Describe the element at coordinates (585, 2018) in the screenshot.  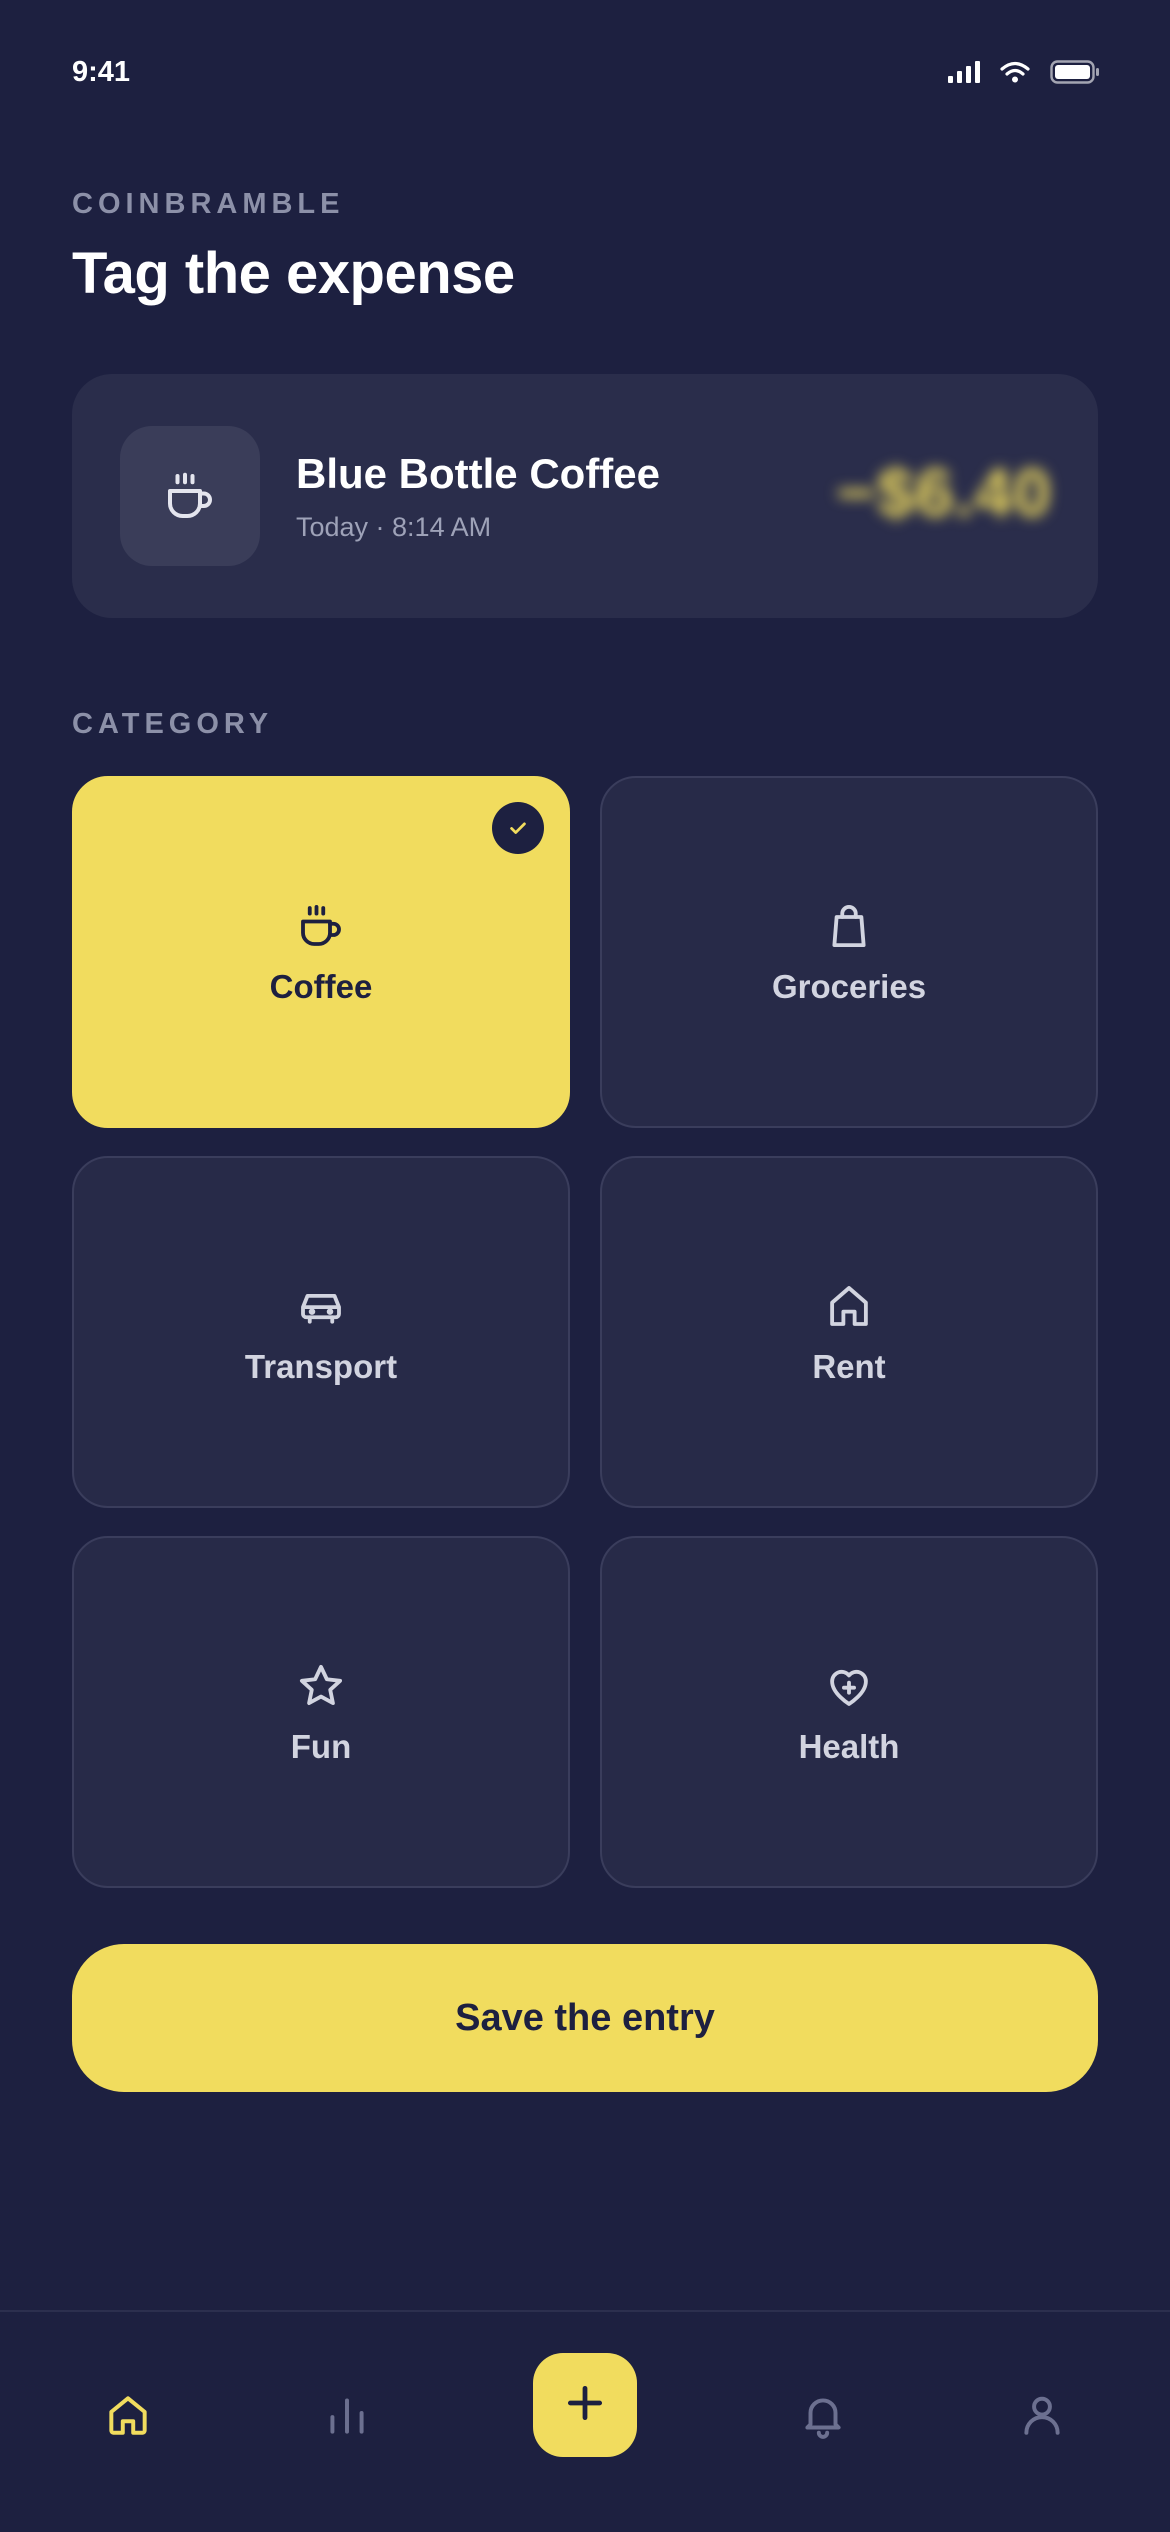
I see `save-entry-button: Save the entry` at that location.